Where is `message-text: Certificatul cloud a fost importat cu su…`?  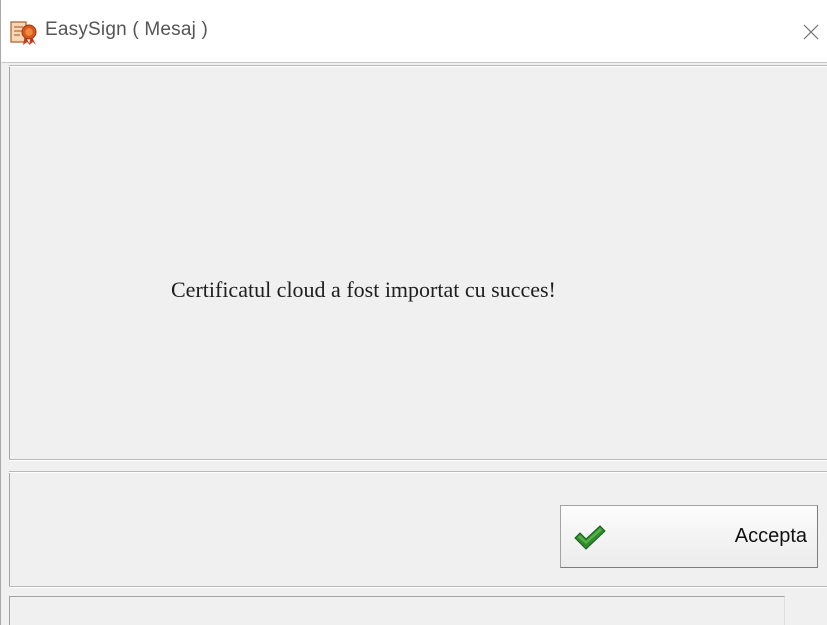
message-text: Certificatul cloud a fost importat cu su… is located at coordinates (363, 289).